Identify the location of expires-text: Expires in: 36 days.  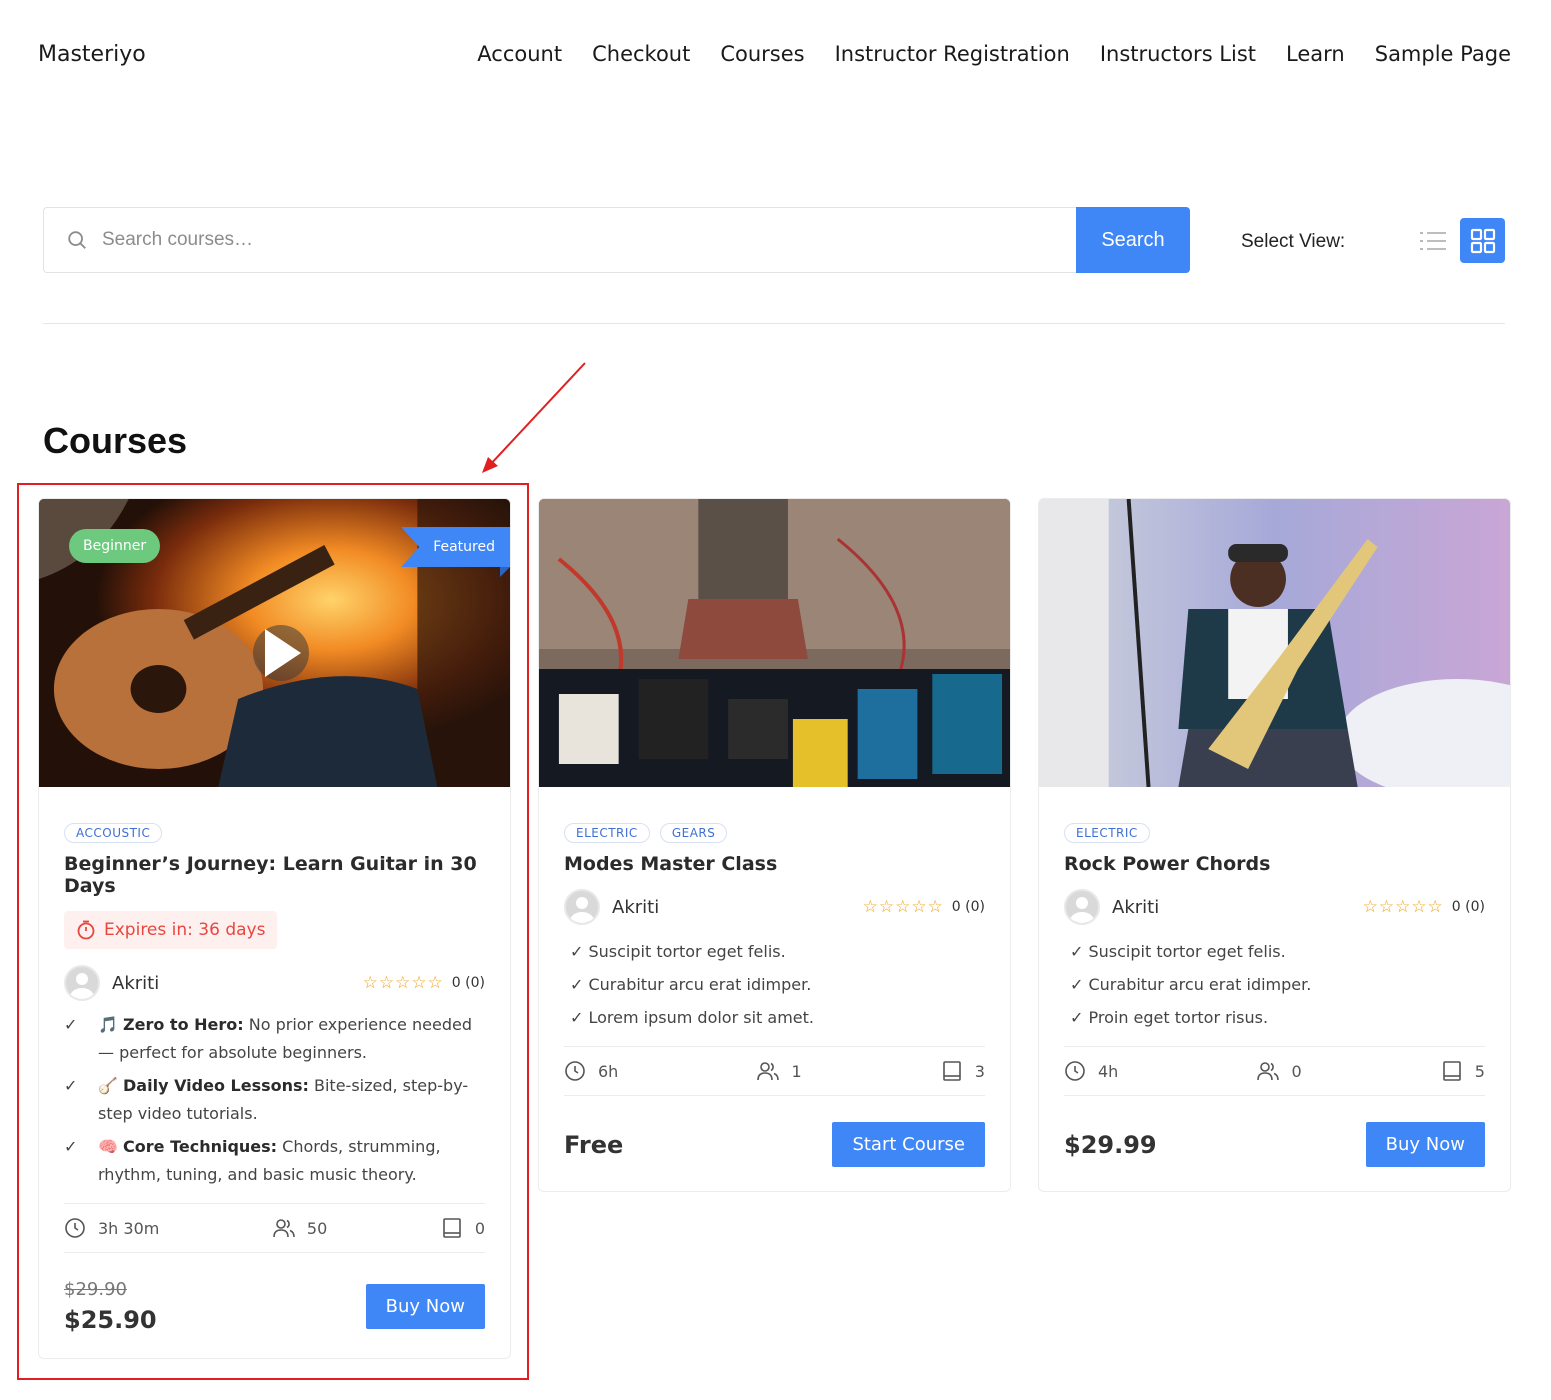
(185, 930).